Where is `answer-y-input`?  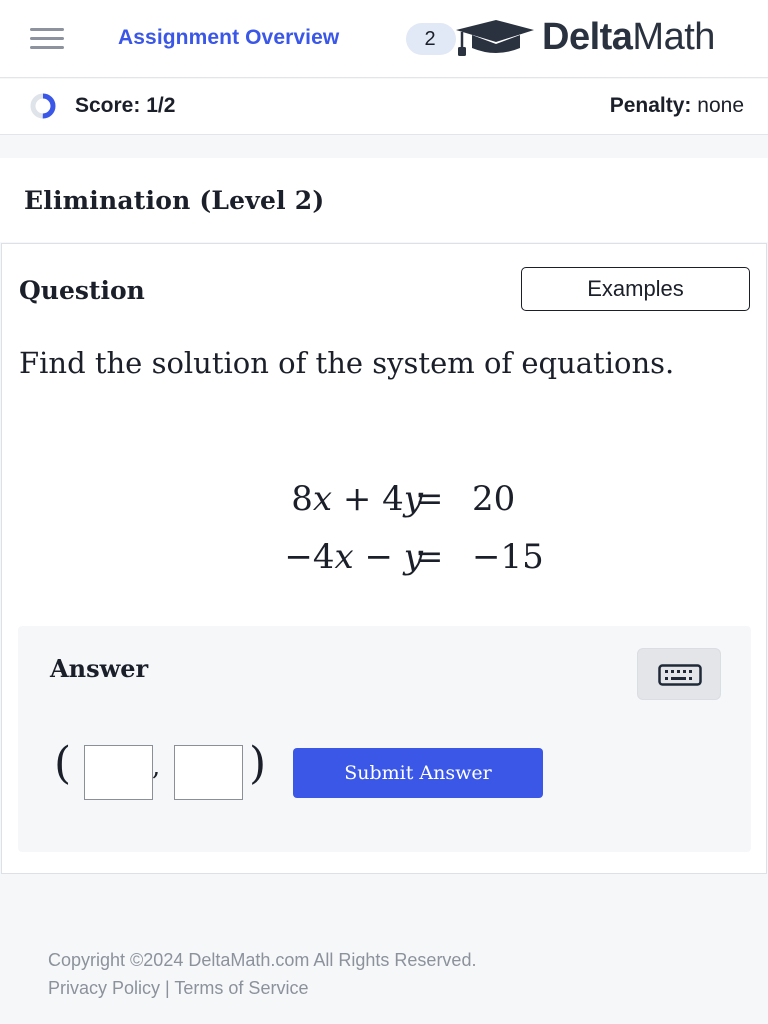 answer-y-input is located at coordinates (208, 772).